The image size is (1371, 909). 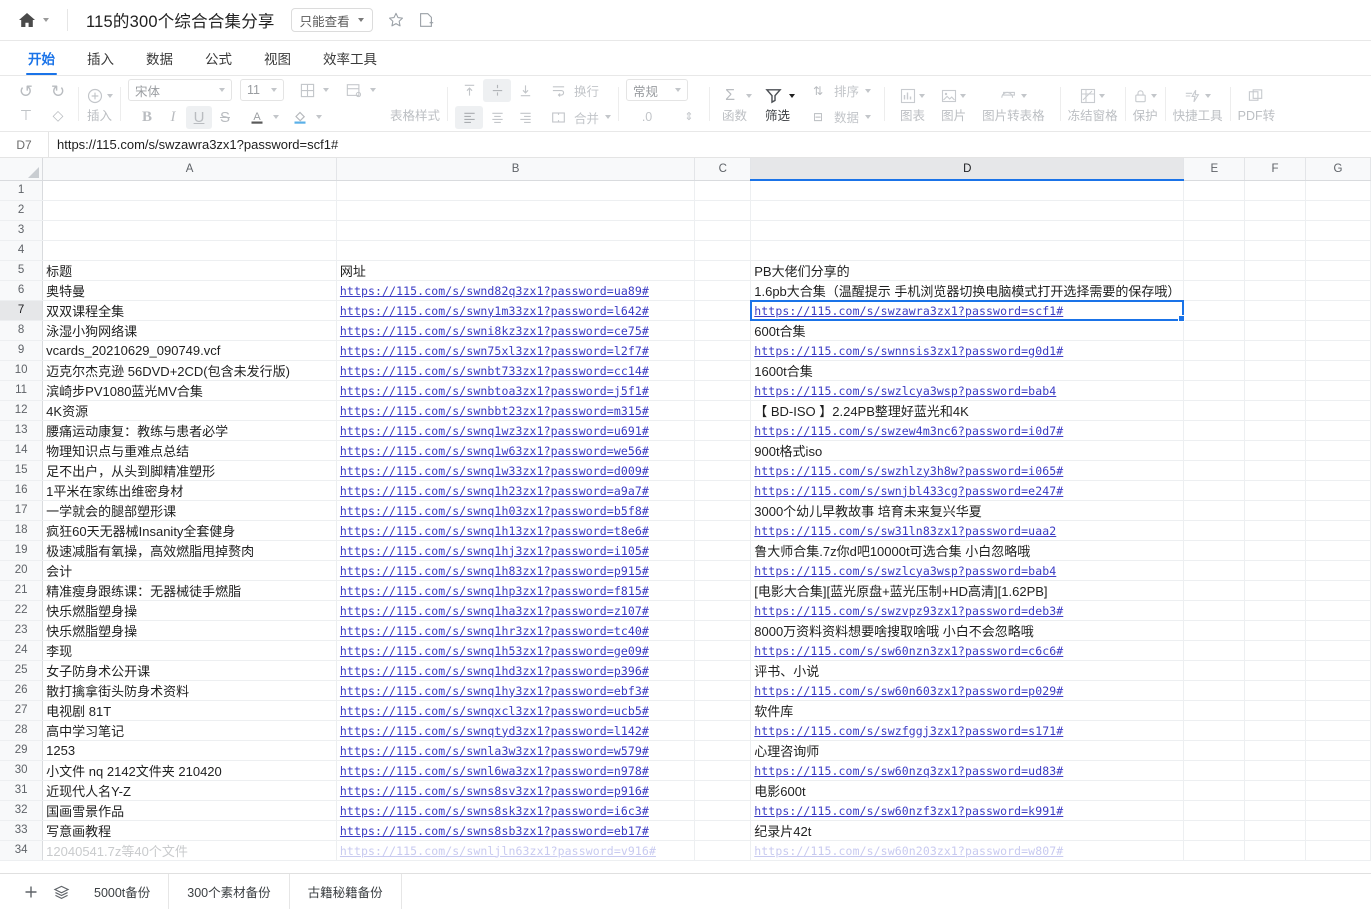 What do you see at coordinates (868, 90) in the screenshot?
I see `sort-caret-icon` at bounding box center [868, 90].